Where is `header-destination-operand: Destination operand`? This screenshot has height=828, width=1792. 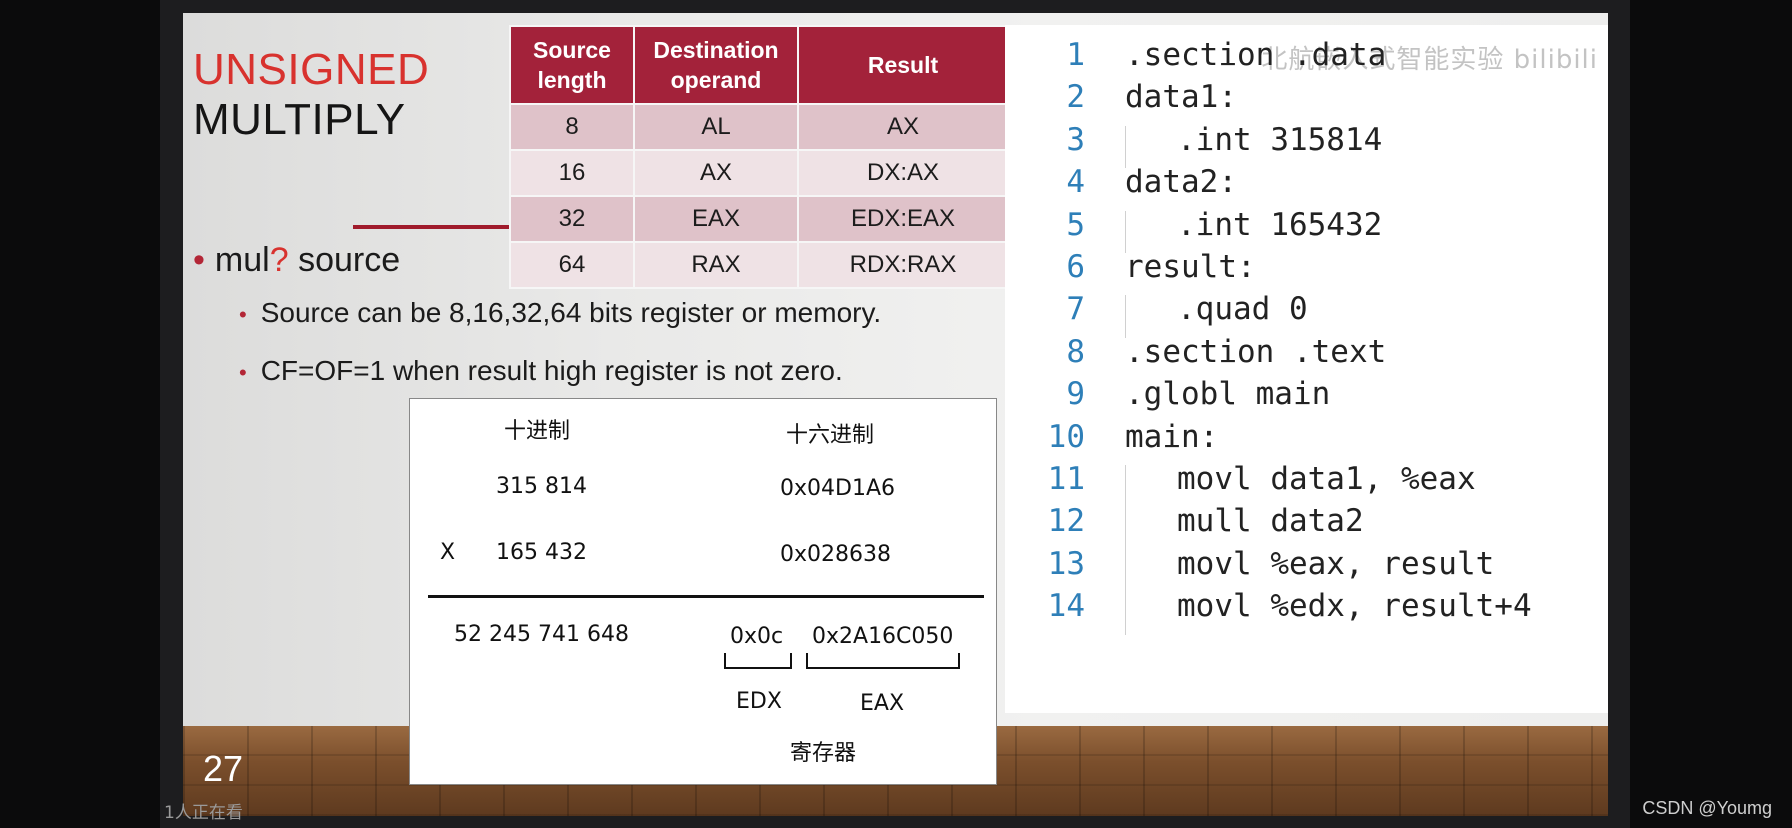 header-destination-operand: Destination operand is located at coordinates (716, 65).